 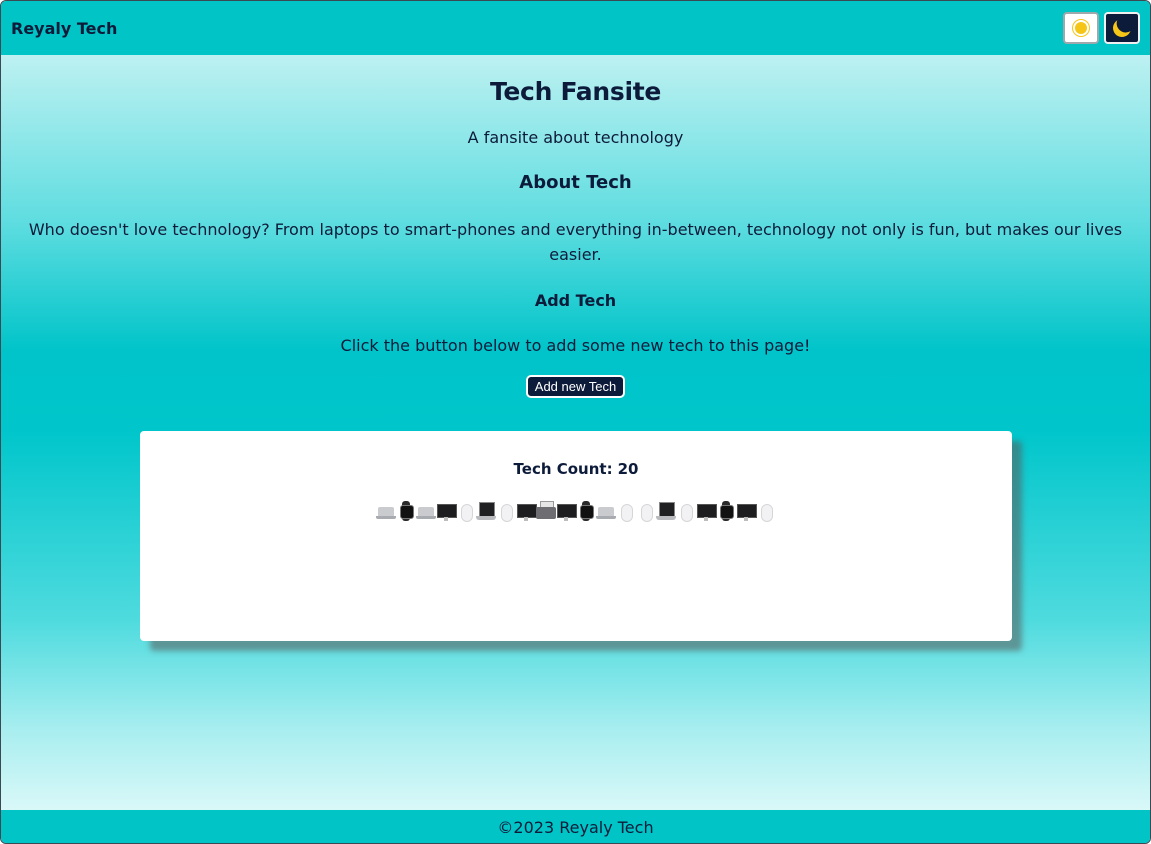 I want to click on page-footer: ©2023 Reyaly Tech, so click(x=575, y=826).